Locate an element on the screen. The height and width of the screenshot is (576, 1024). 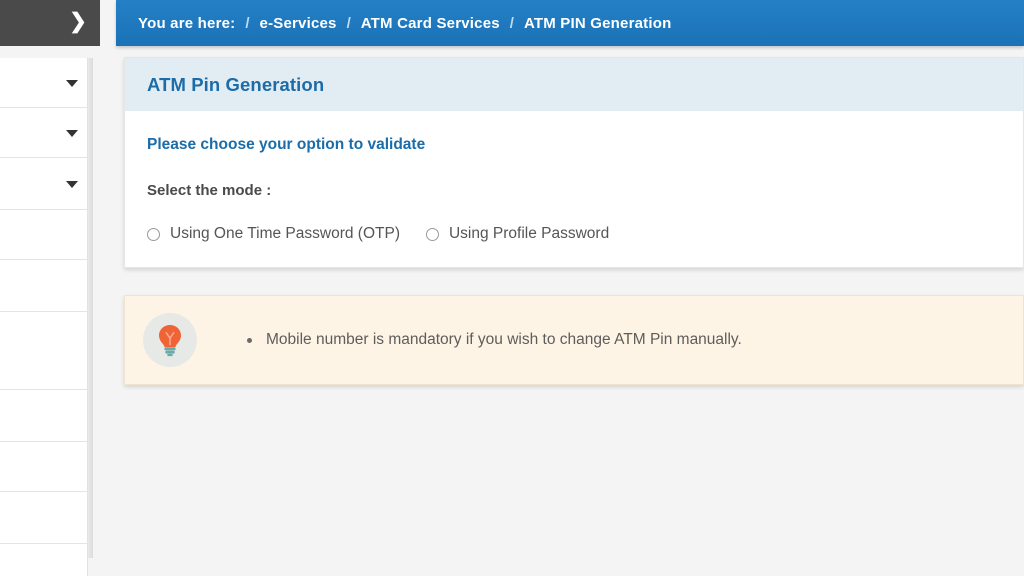
sidebar-item-0: s is located at coordinates (43, 83).